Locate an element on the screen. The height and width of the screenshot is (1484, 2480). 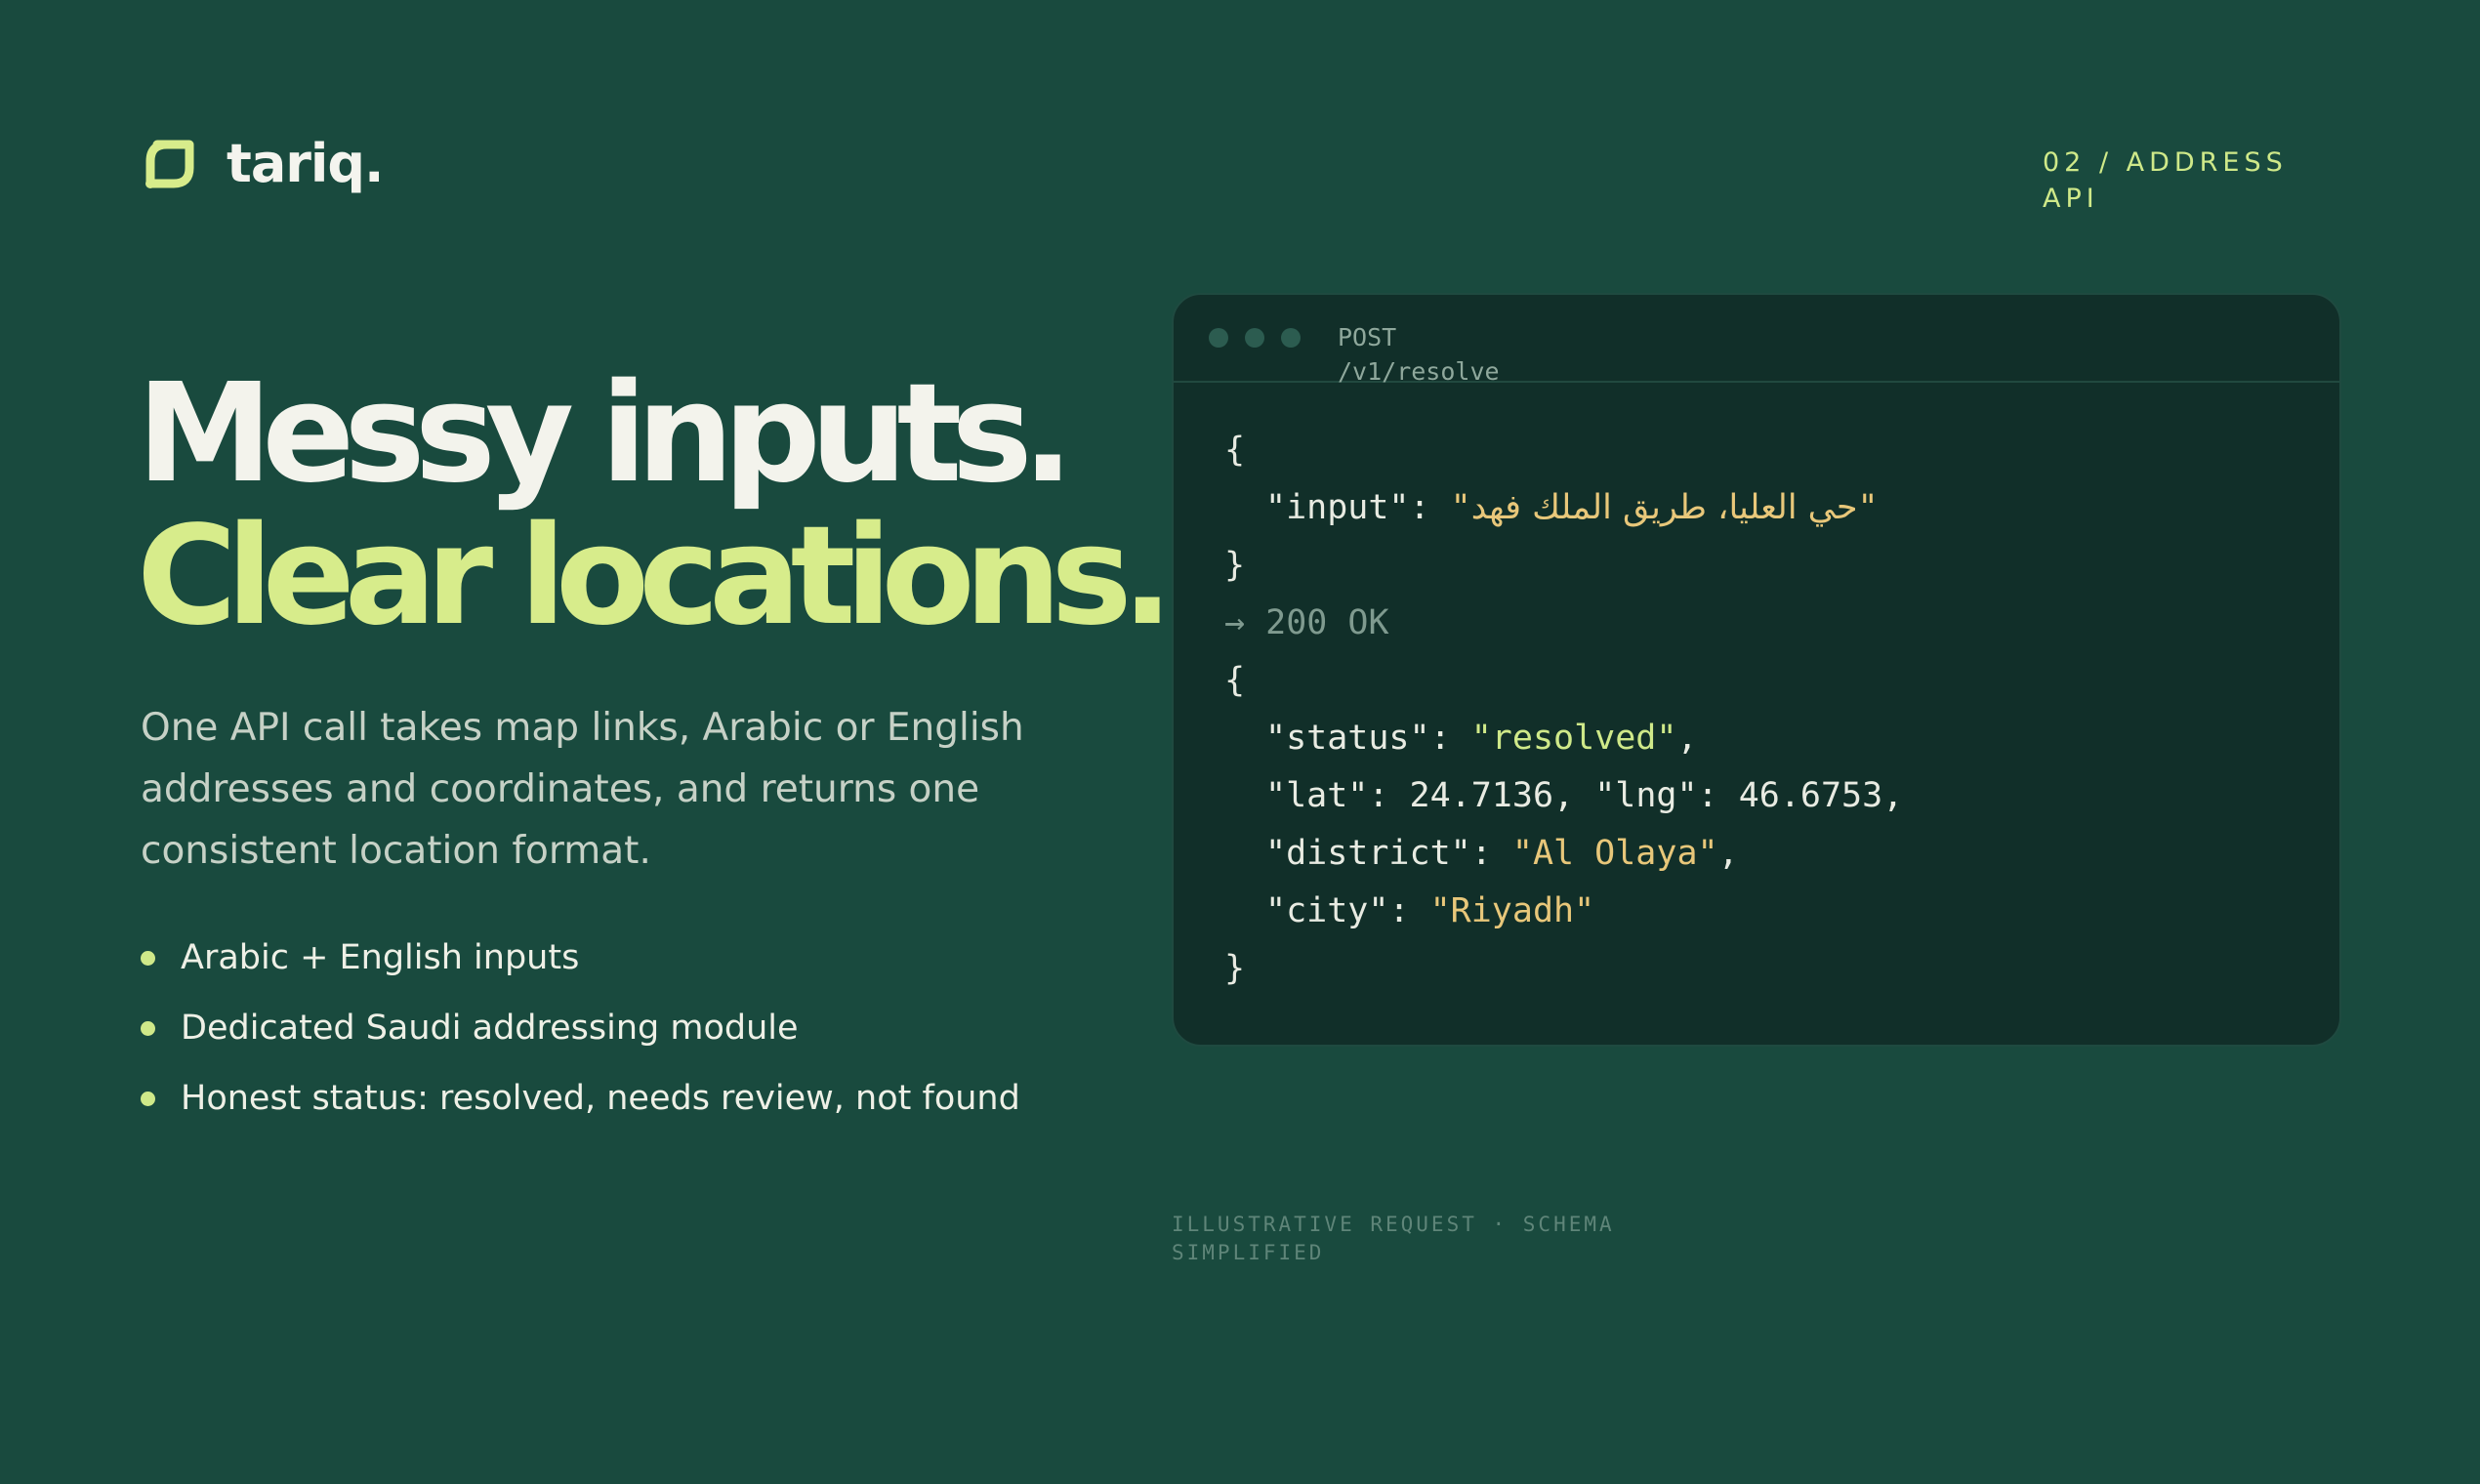
feature-text: Arabic + English inputs is located at coordinates (380, 958).